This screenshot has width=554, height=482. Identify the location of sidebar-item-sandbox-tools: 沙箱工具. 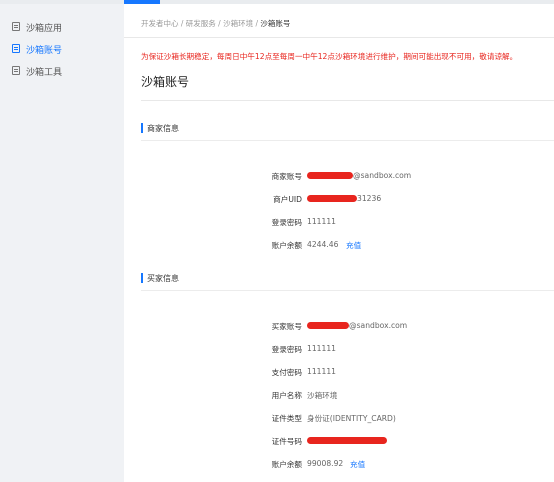
(62, 71).